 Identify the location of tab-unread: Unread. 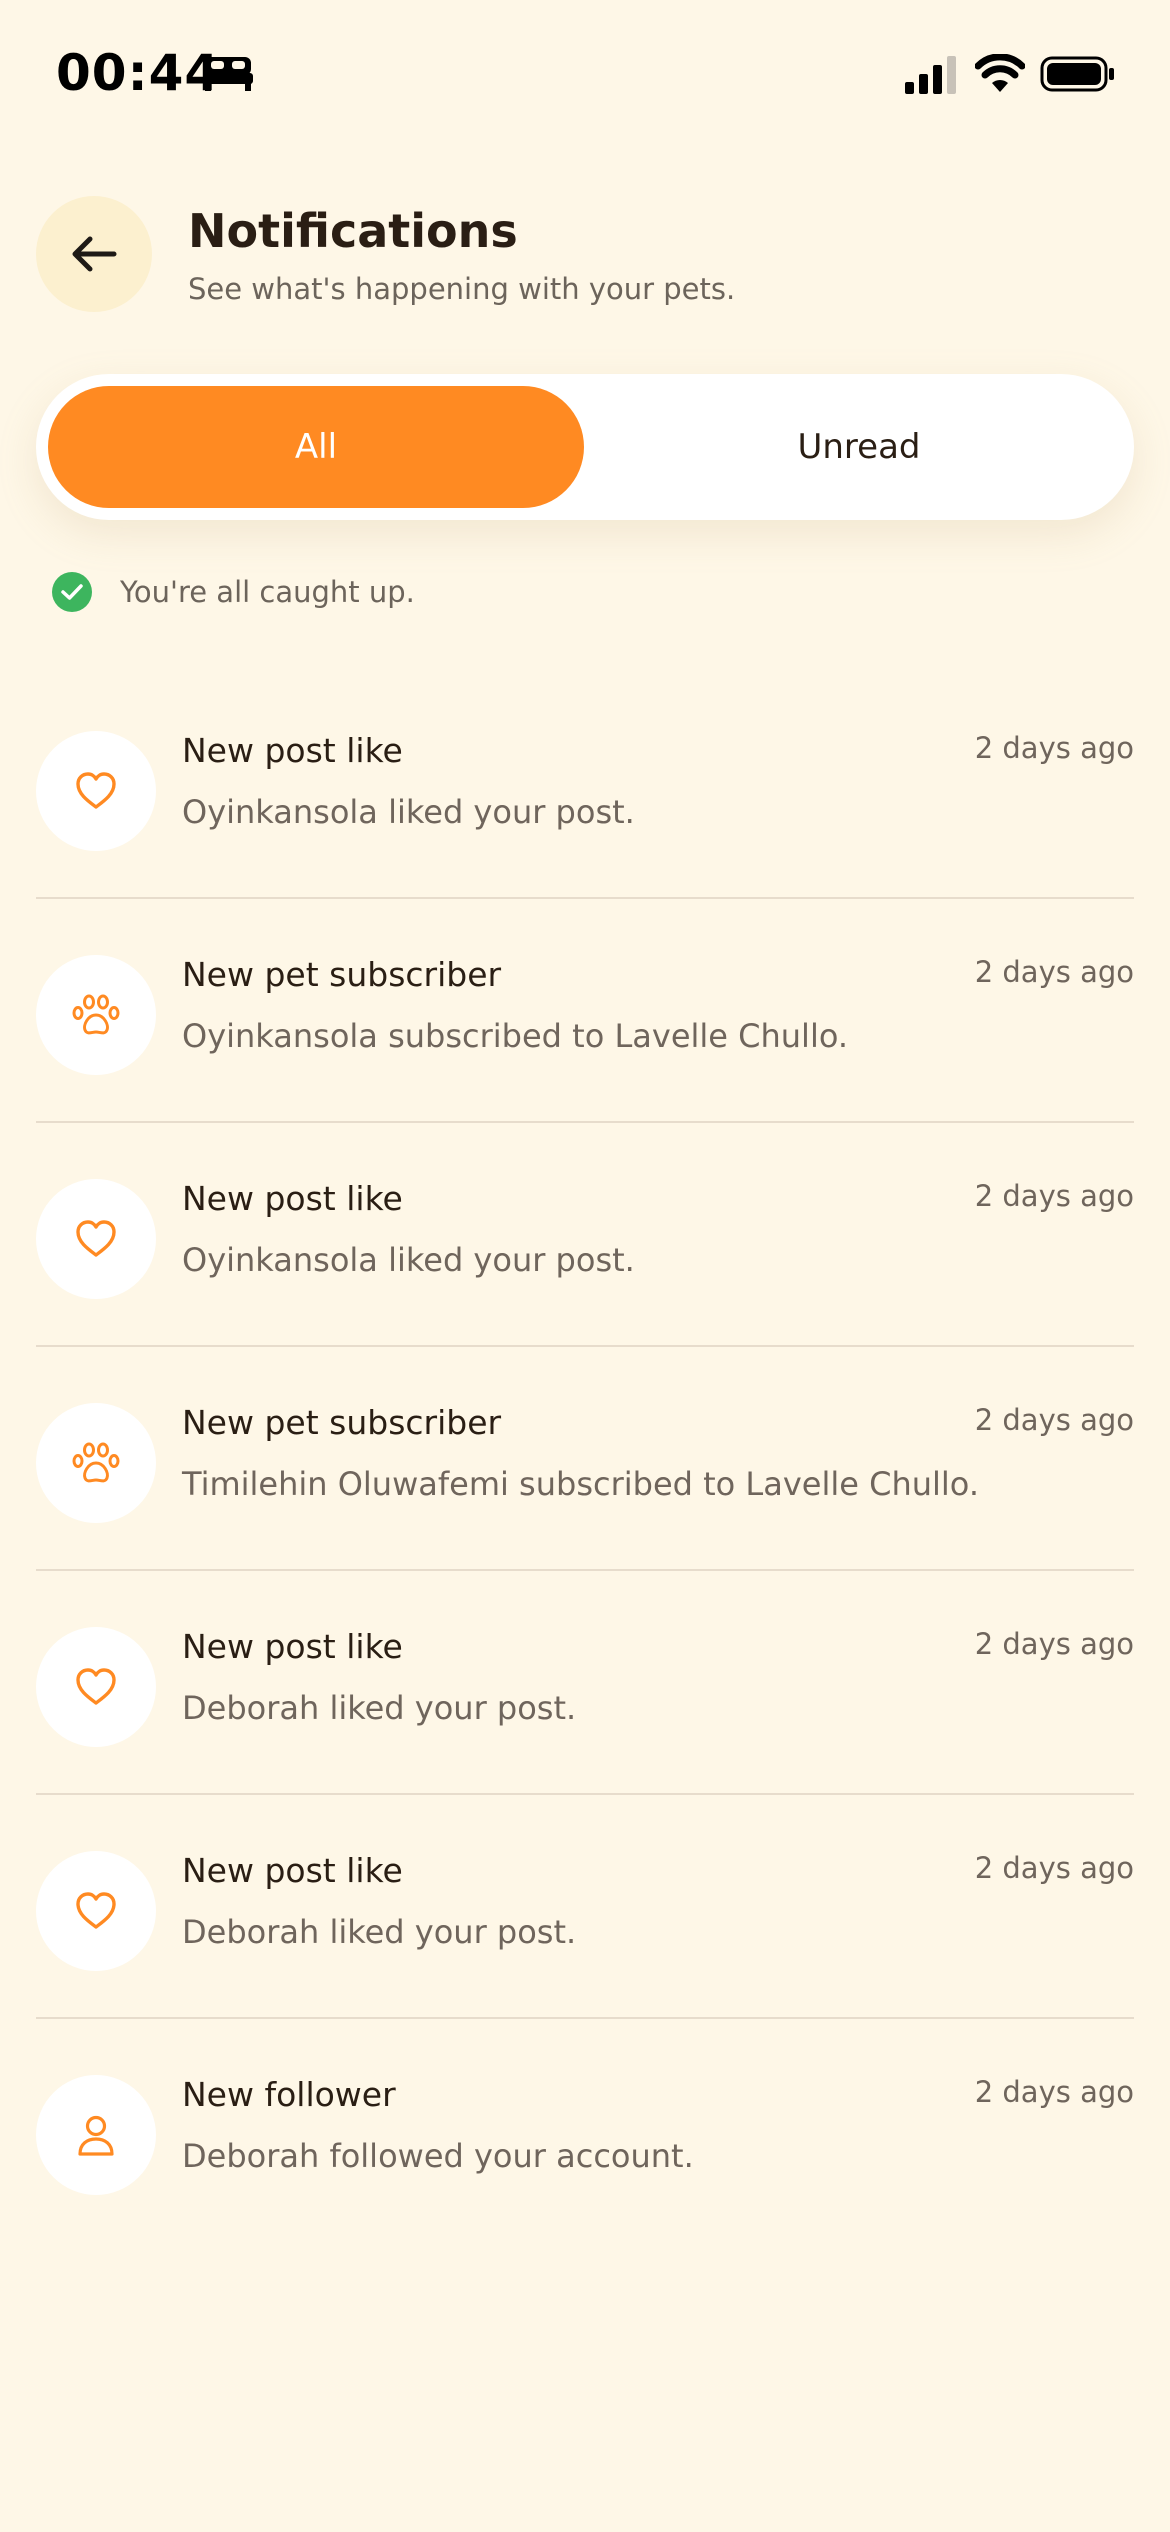
(859, 447).